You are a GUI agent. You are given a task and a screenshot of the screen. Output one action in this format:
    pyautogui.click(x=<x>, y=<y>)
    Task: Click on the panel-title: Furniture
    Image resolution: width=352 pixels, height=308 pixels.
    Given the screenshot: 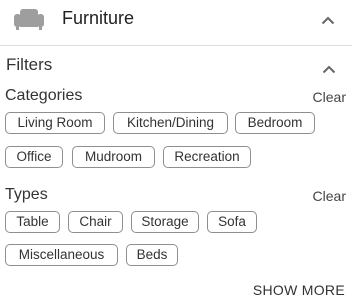 What is the action you would take?
    pyautogui.click(x=98, y=18)
    